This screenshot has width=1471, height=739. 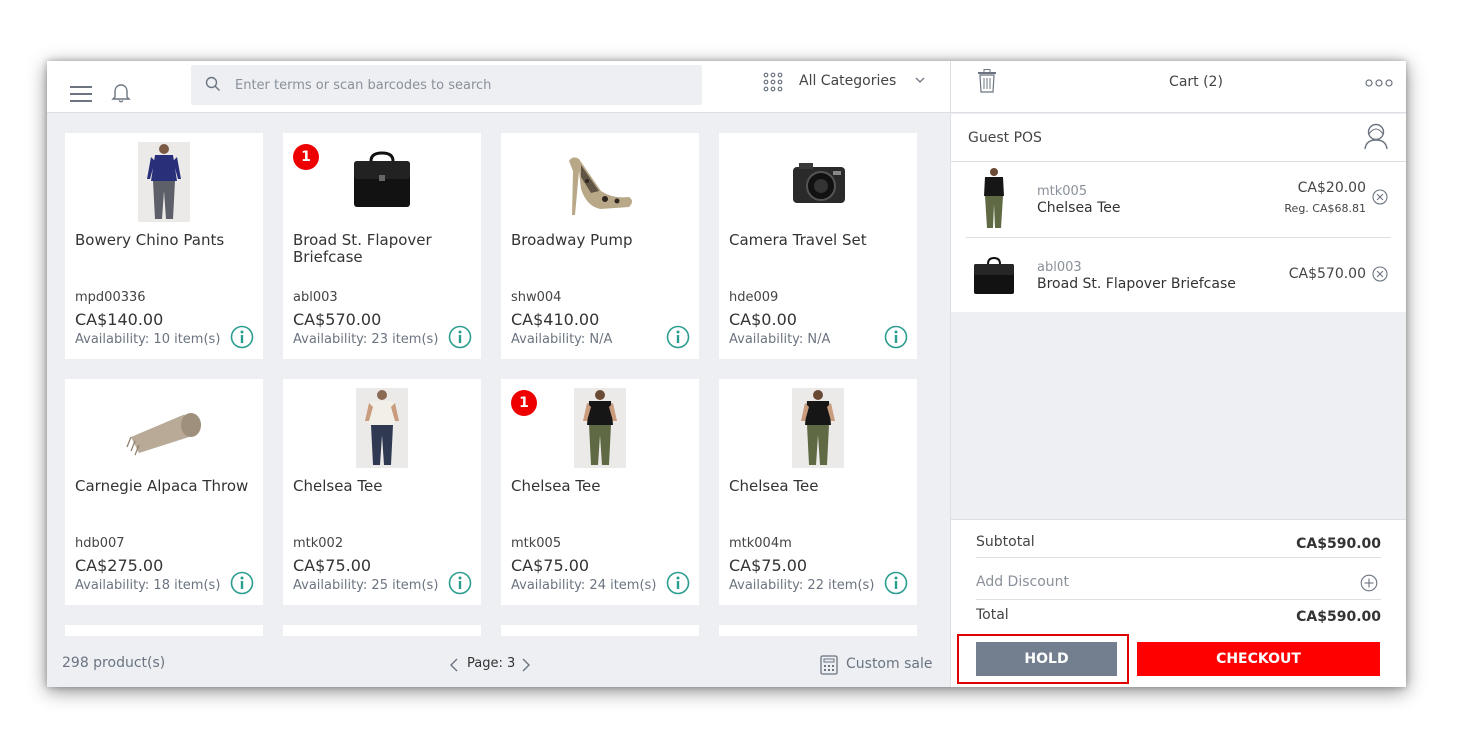 I want to click on checkout-button: CHECKOUT, so click(x=1258, y=659).